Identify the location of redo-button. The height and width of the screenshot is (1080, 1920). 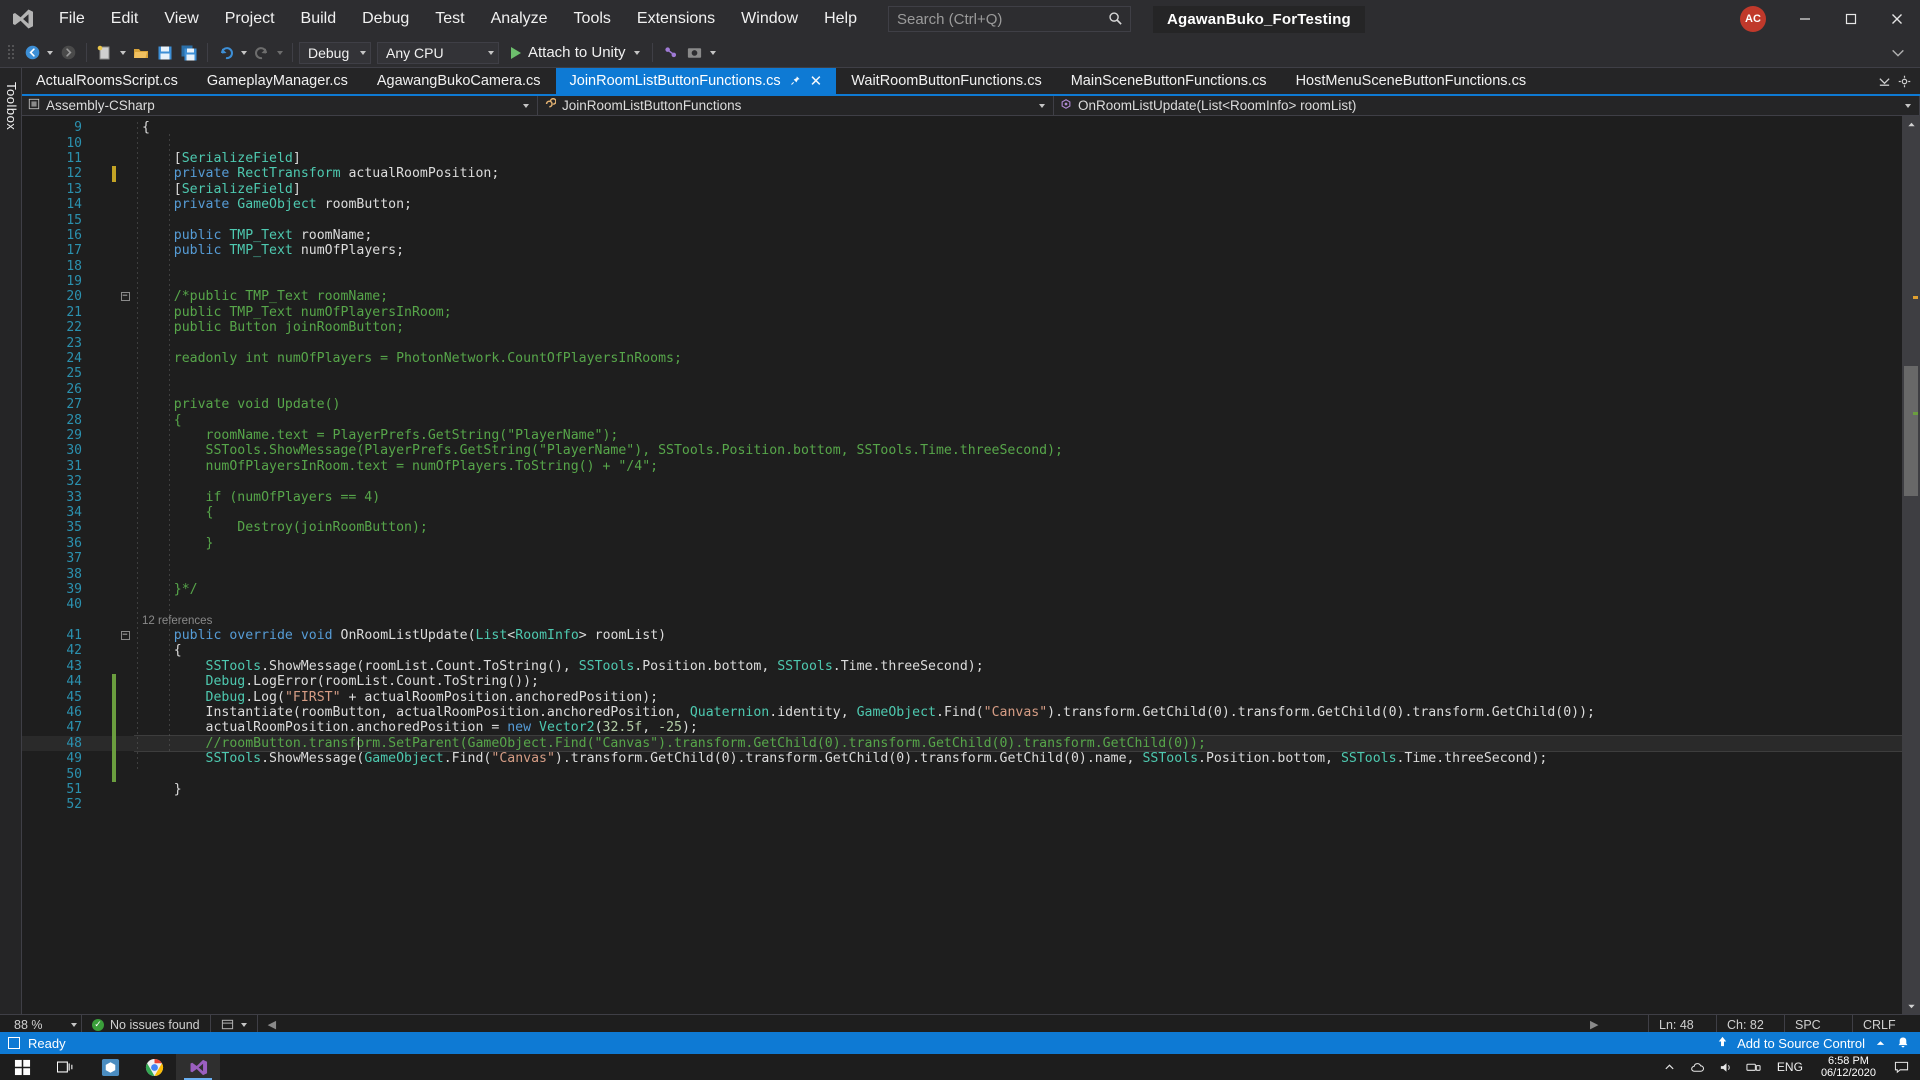
(262, 53).